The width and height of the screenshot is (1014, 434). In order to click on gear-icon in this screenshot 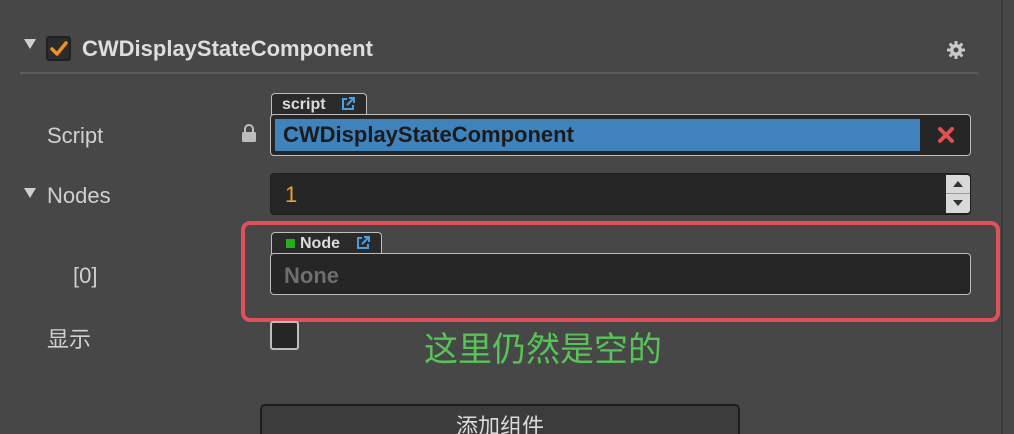, I will do `click(956, 50)`.